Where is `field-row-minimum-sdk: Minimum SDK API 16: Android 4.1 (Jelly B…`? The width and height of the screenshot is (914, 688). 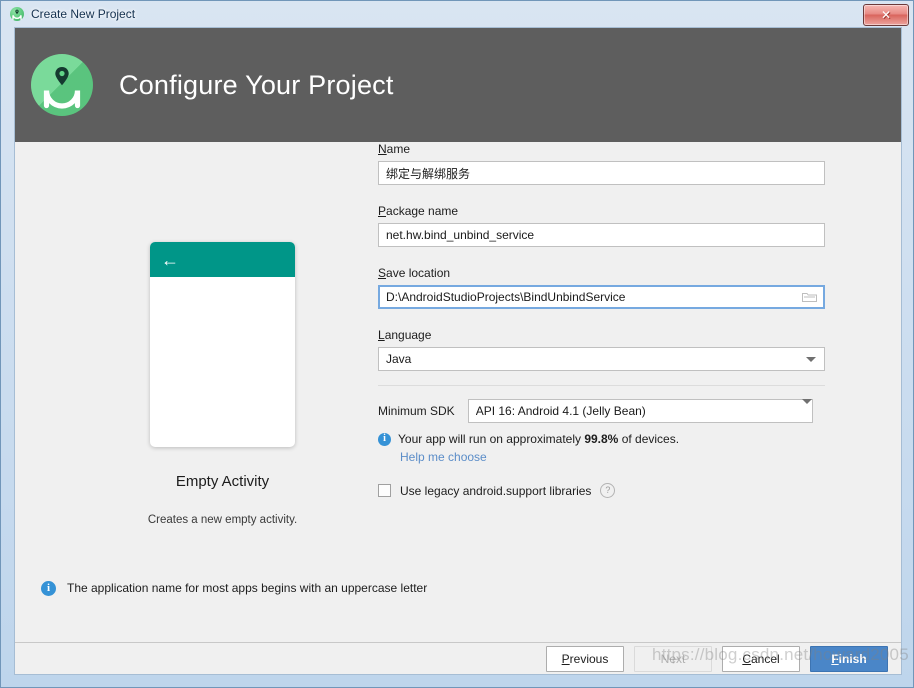
field-row-minimum-sdk: Minimum SDK API 16: Android 4.1 (Jelly B… is located at coordinates (613, 411).